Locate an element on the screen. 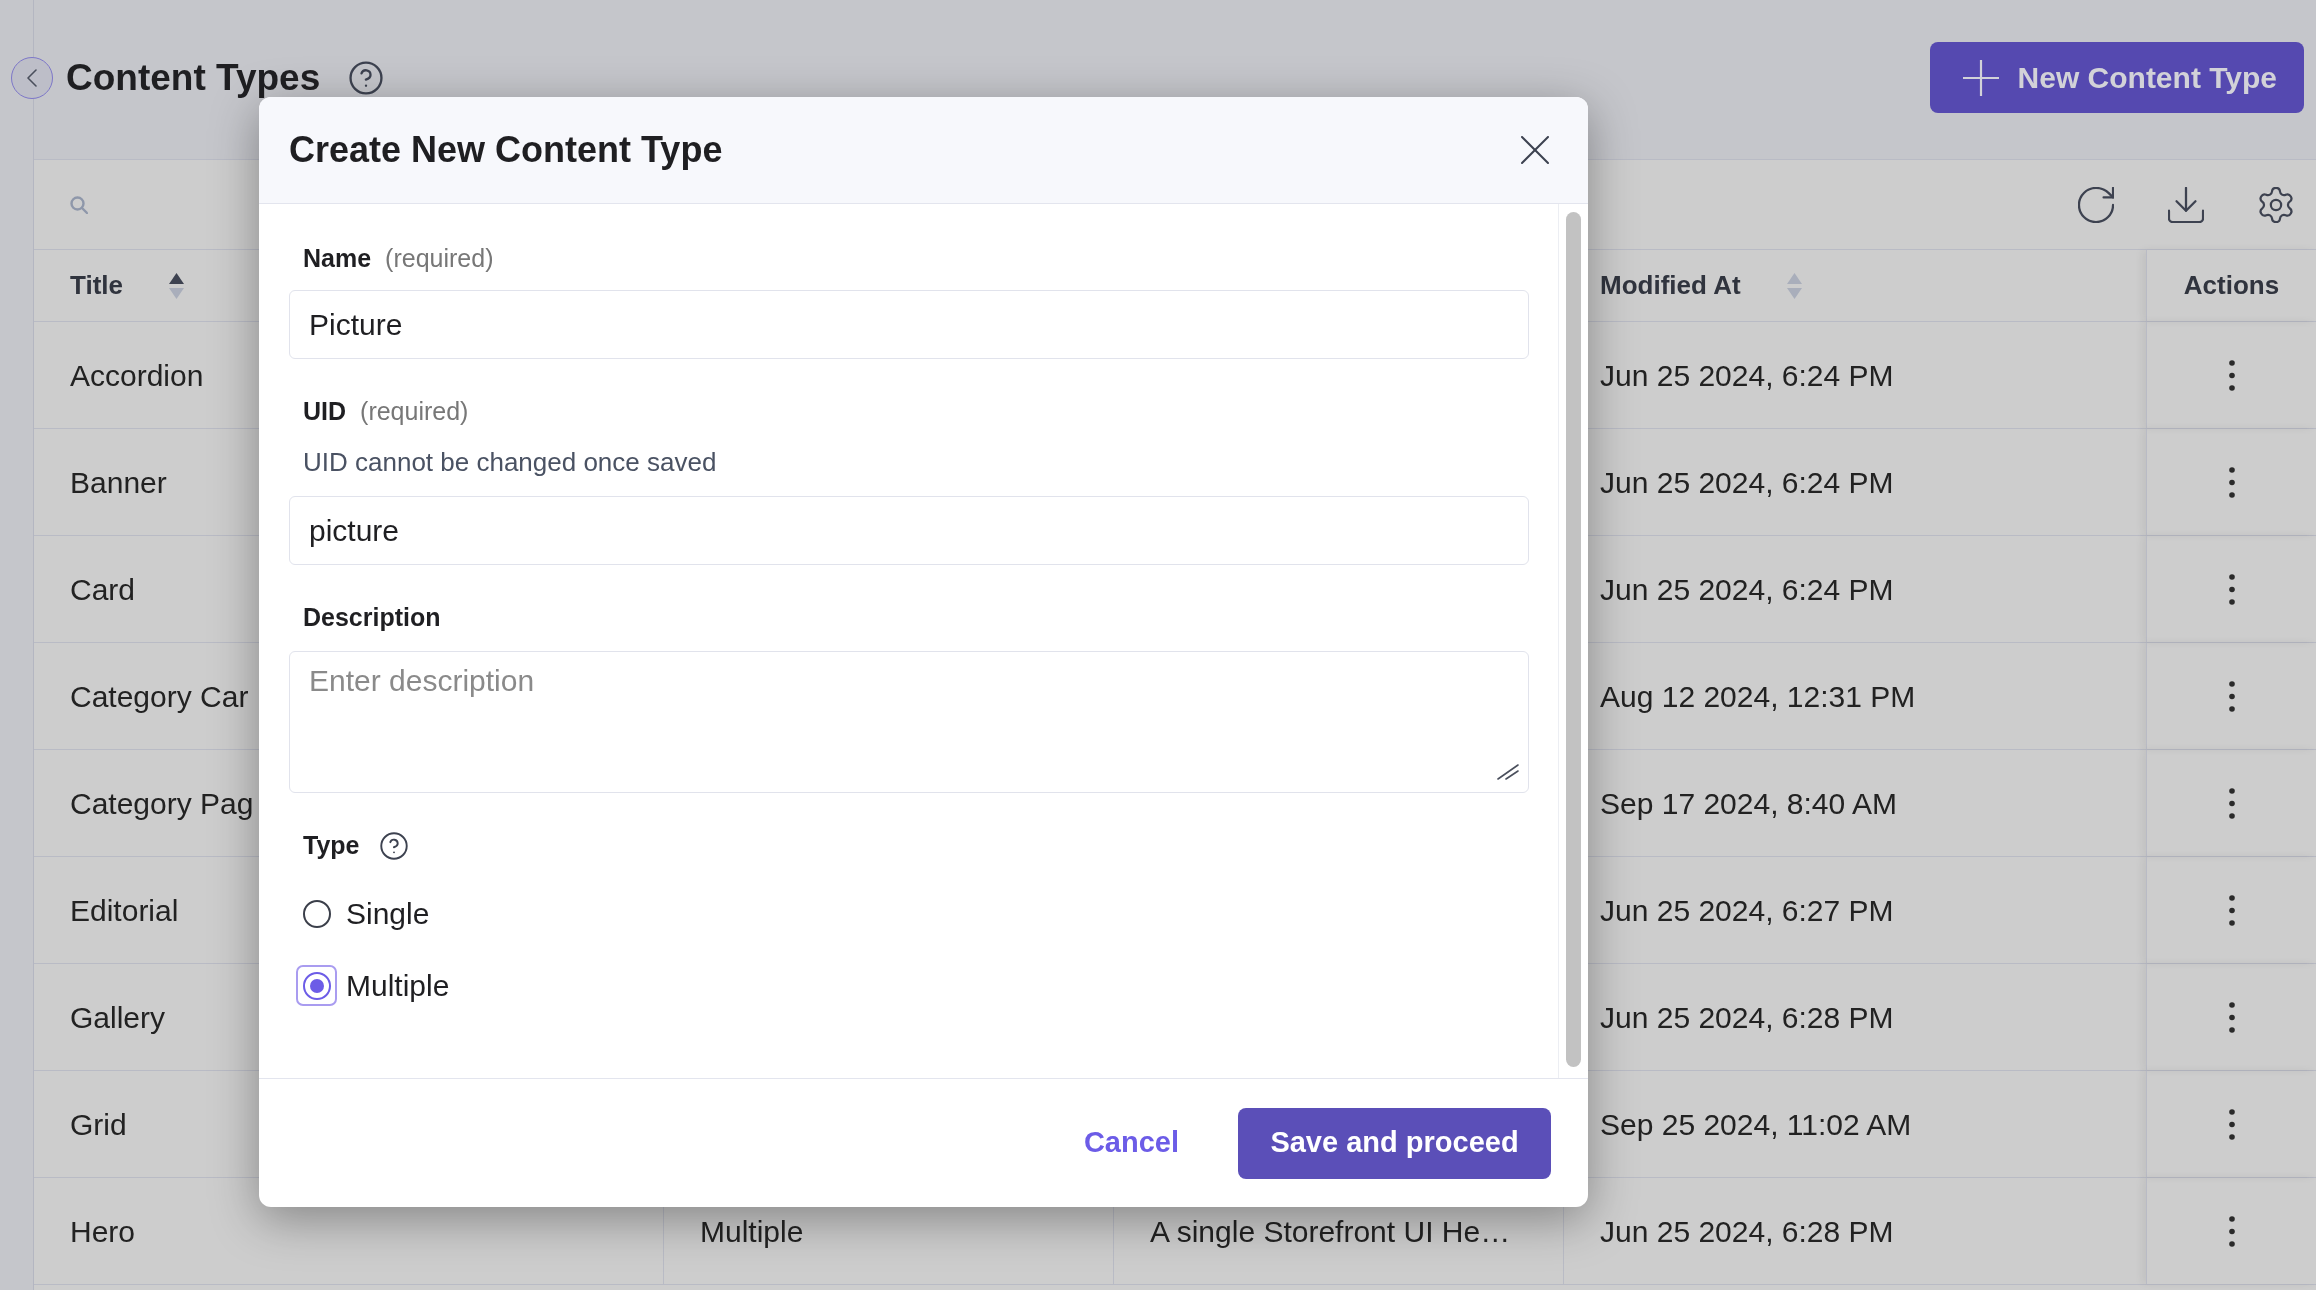 The image size is (2316, 1290). dialog-title: Create New Content Type is located at coordinates (506, 150).